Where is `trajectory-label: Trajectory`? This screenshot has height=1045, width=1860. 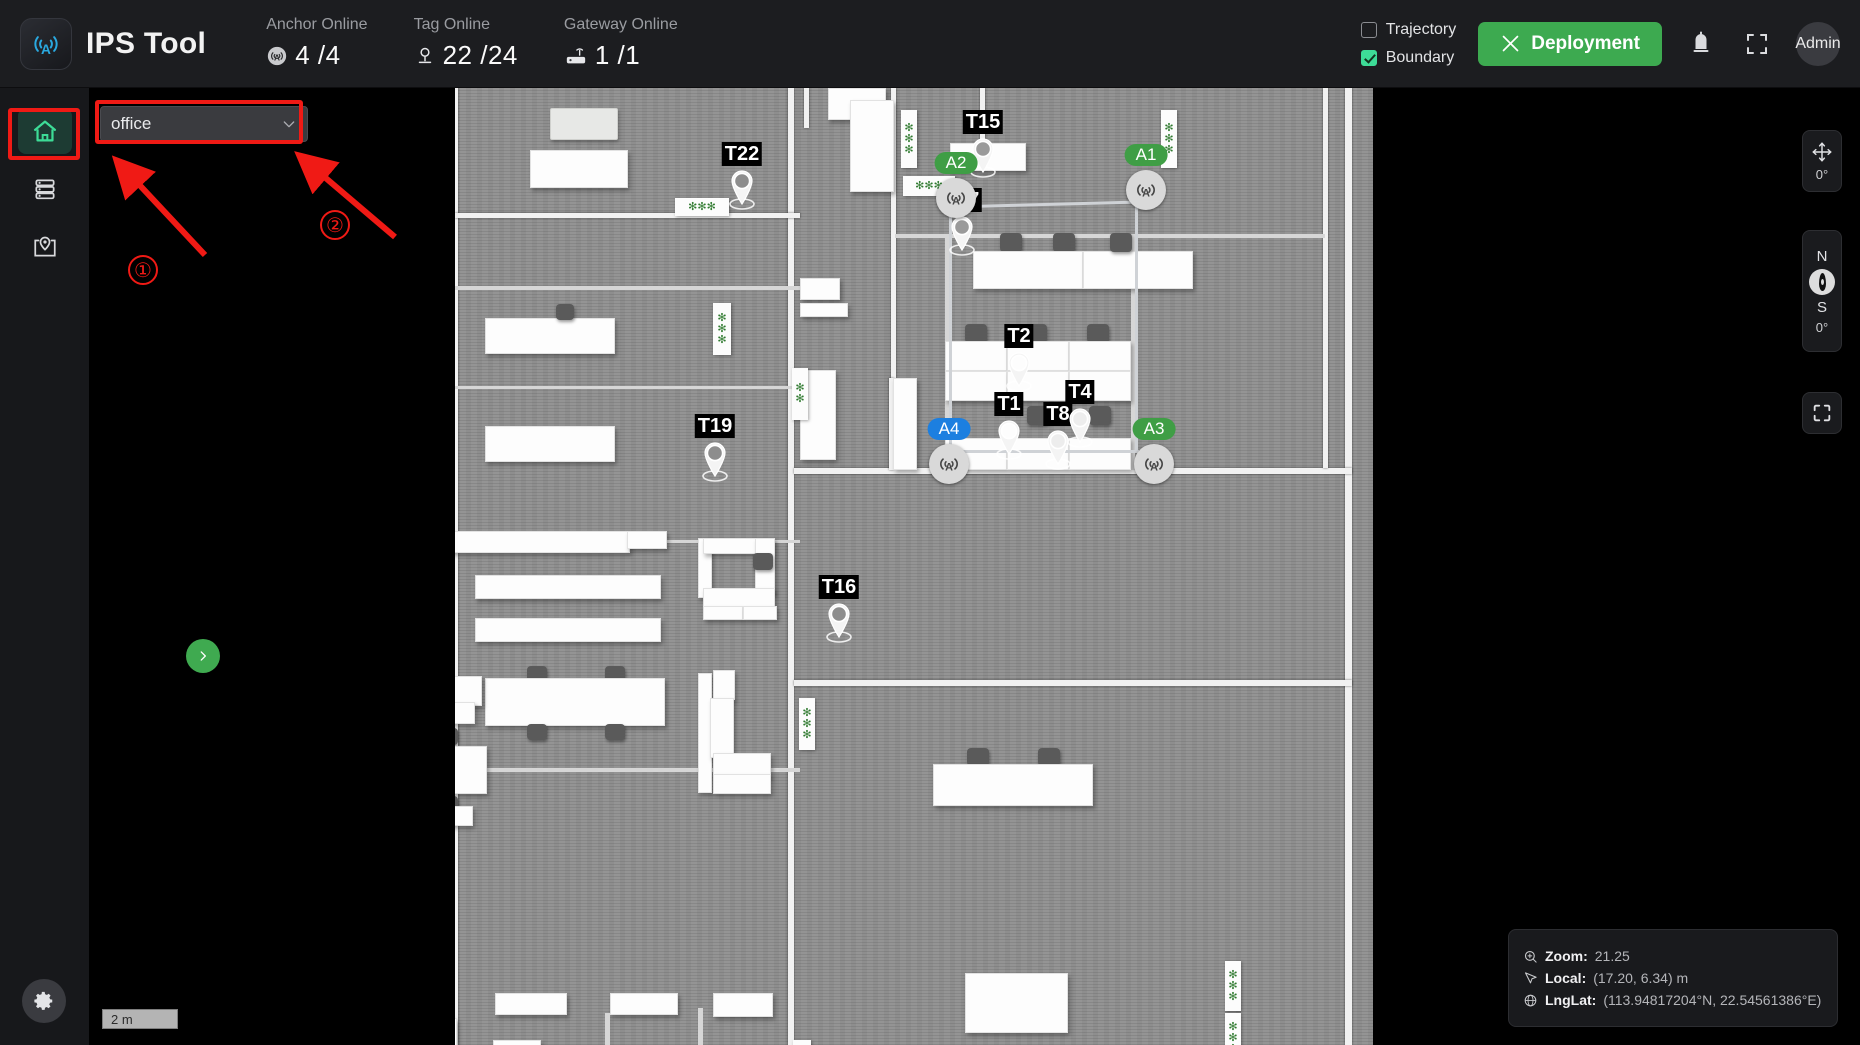
trajectory-label: Trajectory is located at coordinates (1421, 29).